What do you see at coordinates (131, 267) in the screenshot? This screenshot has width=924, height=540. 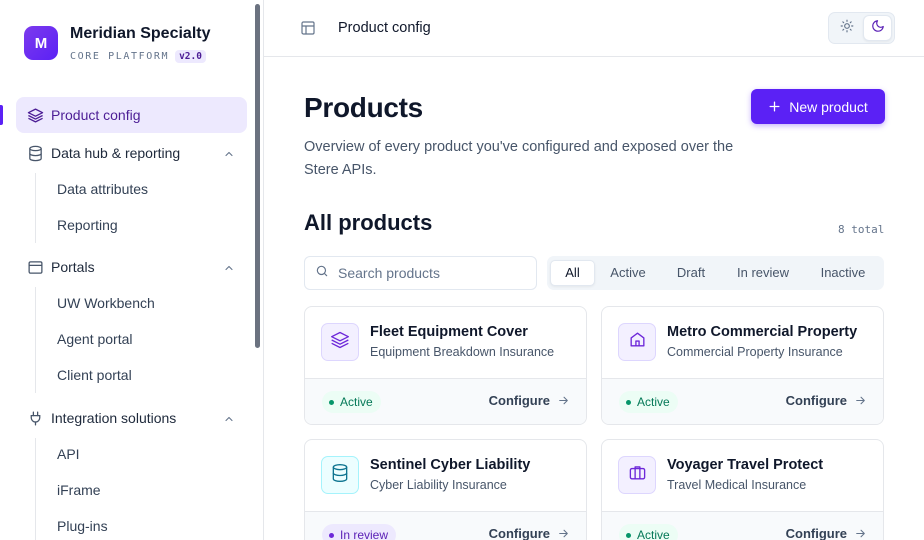 I see `sidebar-item-portals: Portals` at bounding box center [131, 267].